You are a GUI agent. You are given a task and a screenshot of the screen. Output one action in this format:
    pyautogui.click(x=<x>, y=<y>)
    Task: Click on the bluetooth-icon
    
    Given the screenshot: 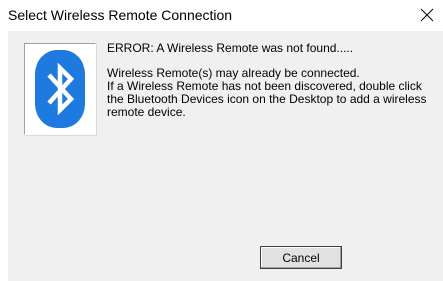 What is the action you would take?
    pyautogui.click(x=60, y=89)
    